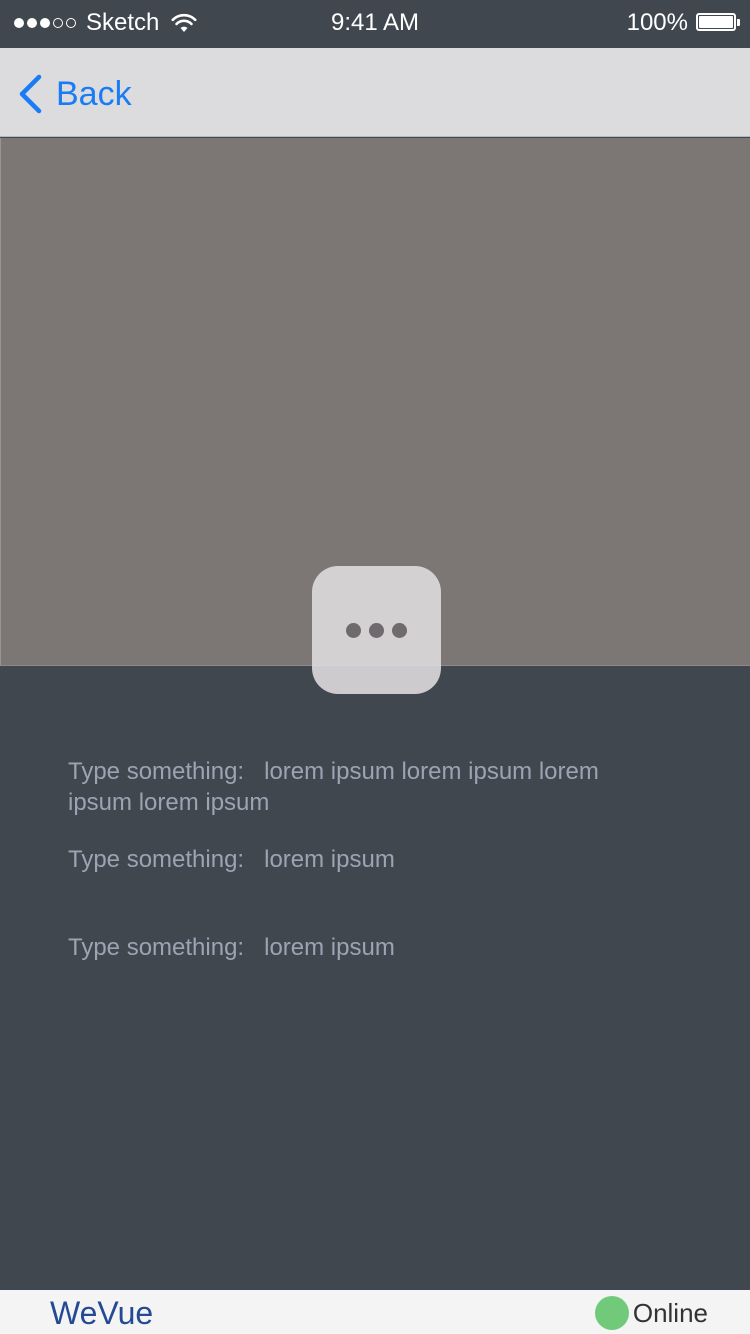 This screenshot has height=1334, width=750. What do you see at coordinates (94, 94) in the screenshot?
I see `back-label: Back` at bounding box center [94, 94].